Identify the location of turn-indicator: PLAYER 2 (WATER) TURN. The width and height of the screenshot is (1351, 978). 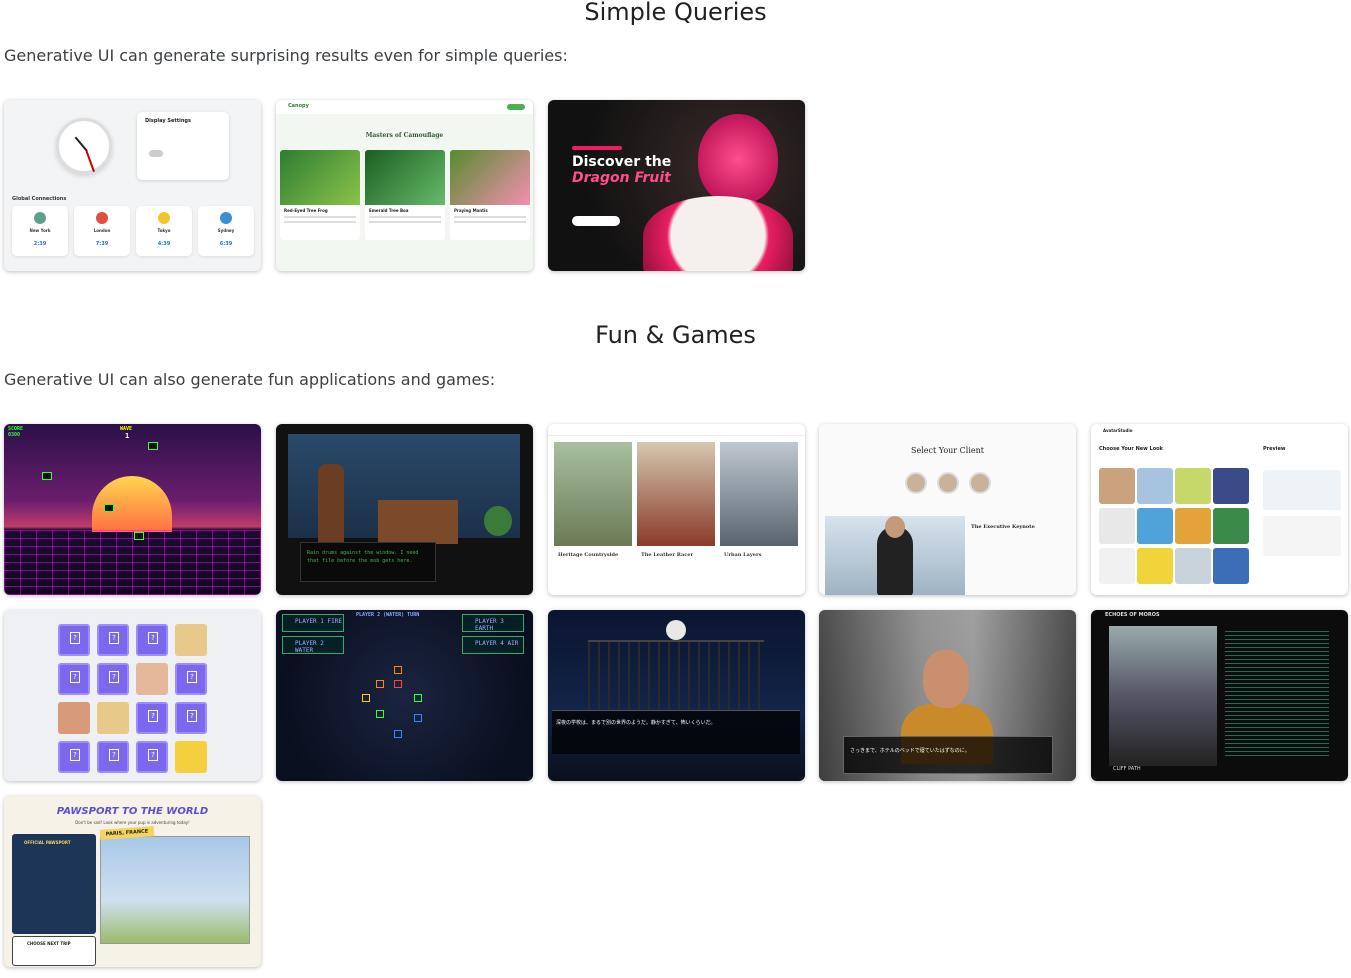
(388, 615).